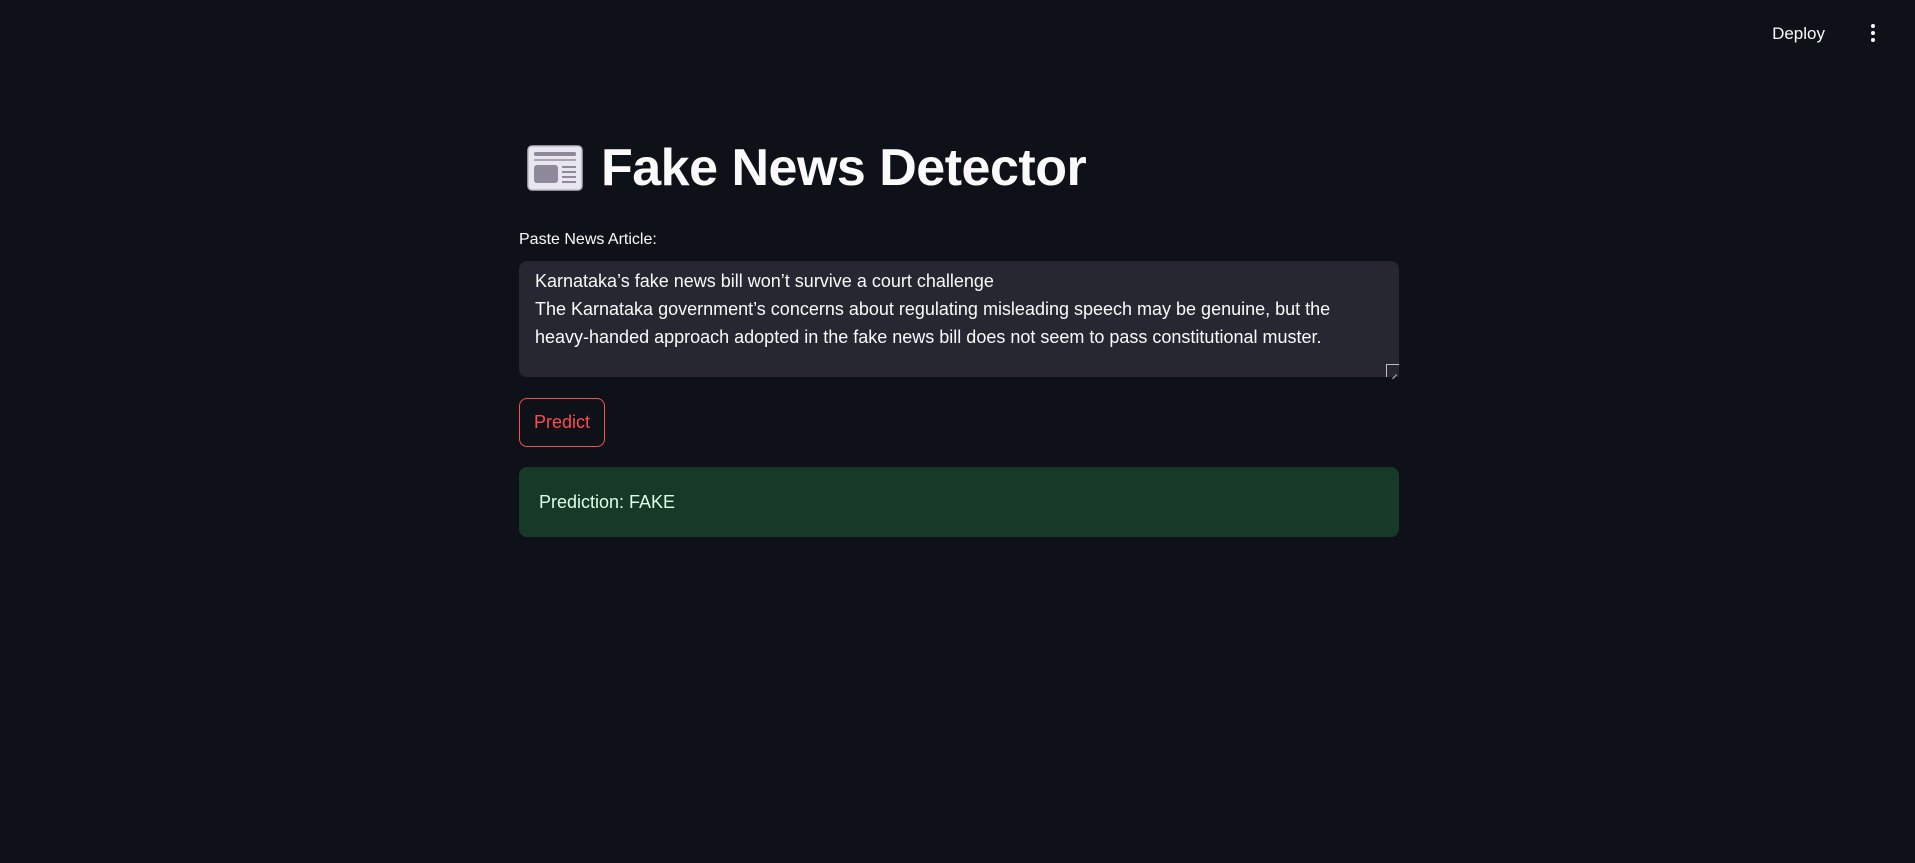 This screenshot has width=1915, height=863. I want to click on top-toolbar: Deploy, so click(957, 33).